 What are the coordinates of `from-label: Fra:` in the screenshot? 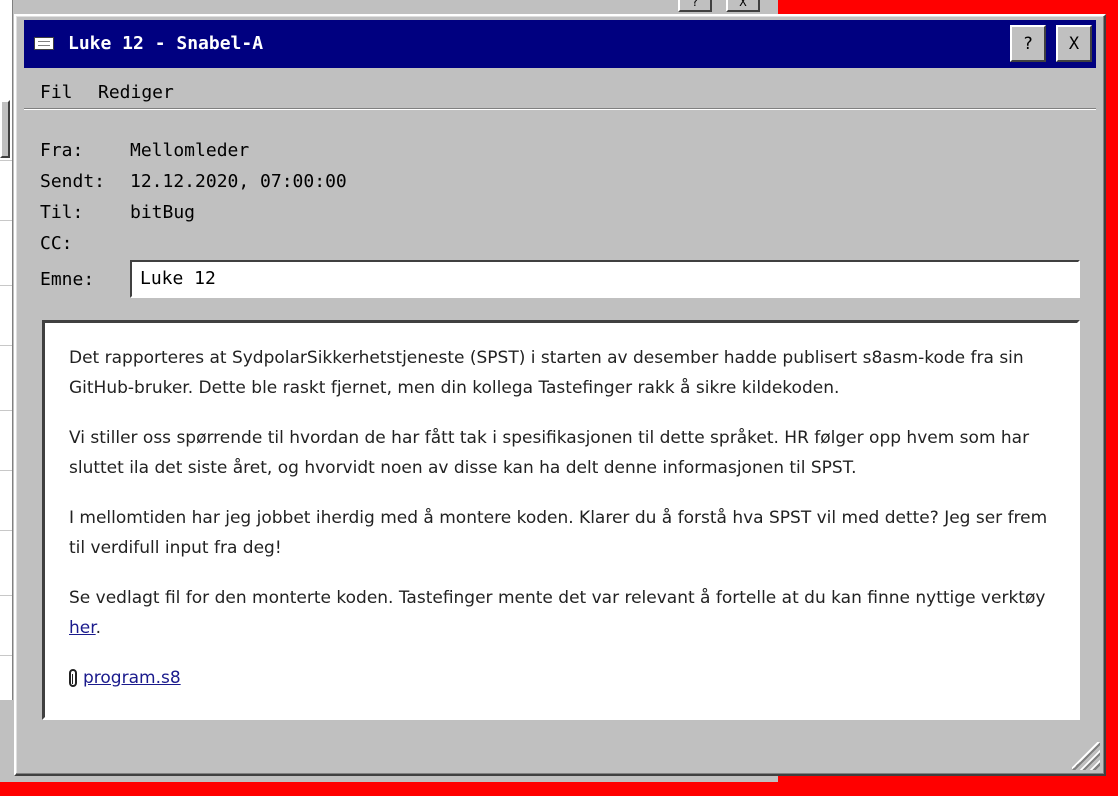 It's located at (62, 150).